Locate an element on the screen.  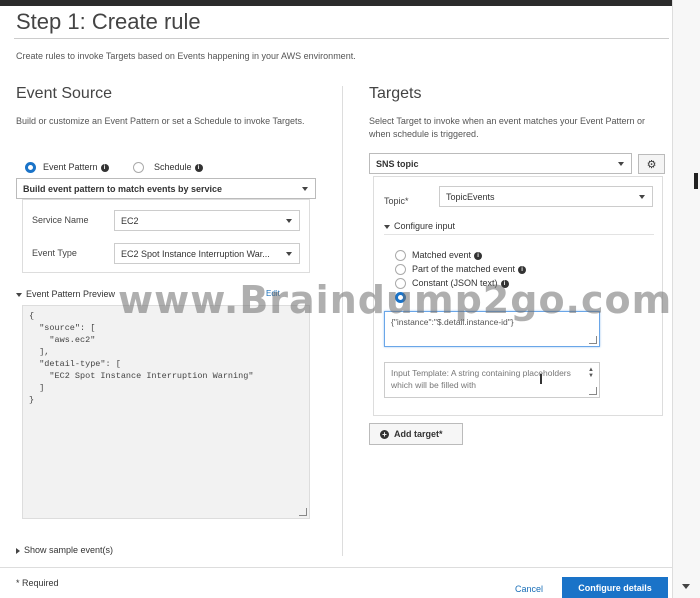
show-sample-label: Show sample event(s) is located at coordinates (69, 550).